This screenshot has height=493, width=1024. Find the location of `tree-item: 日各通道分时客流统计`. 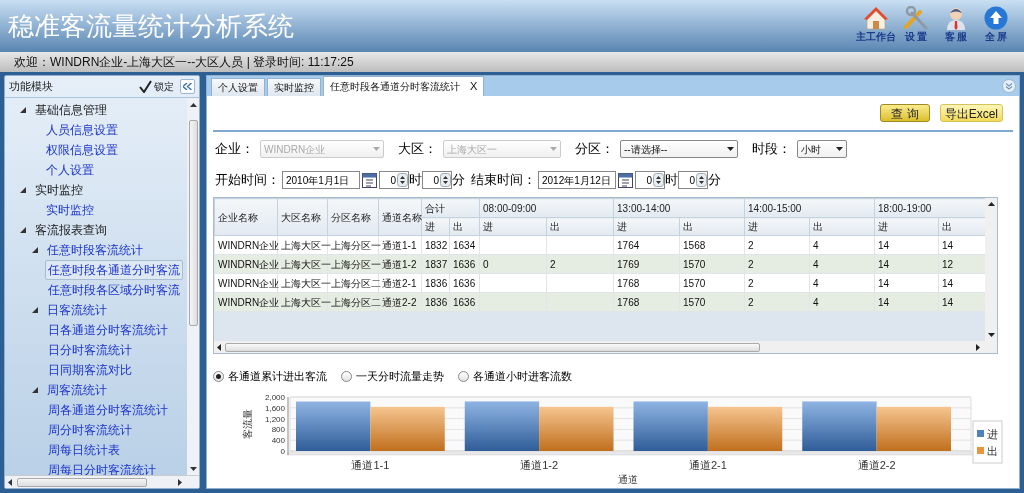

tree-item: 日各通道分时客流统计 is located at coordinates (108, 330).